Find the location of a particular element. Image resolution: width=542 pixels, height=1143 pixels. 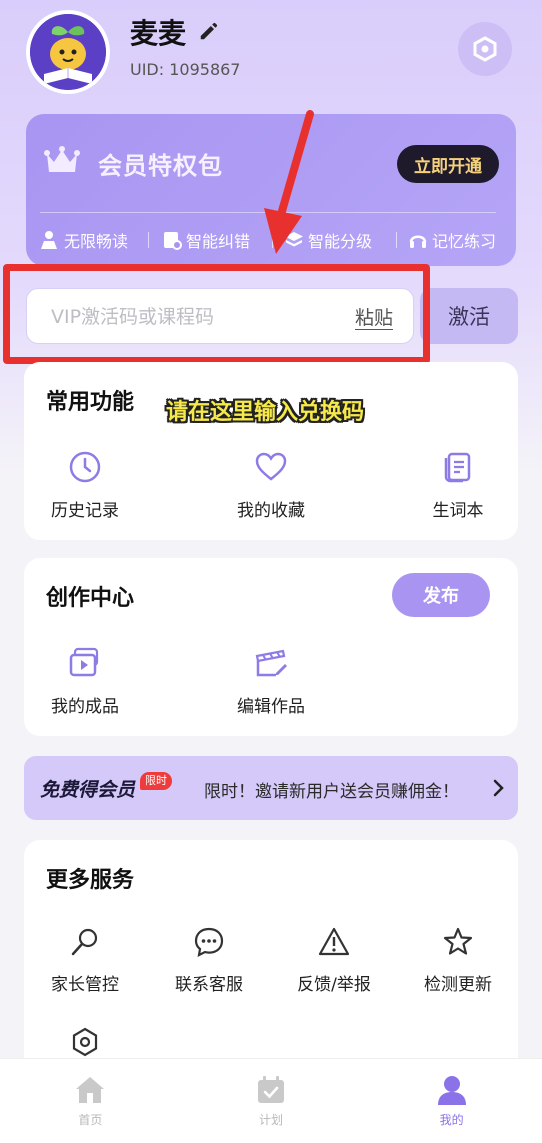

tab-home-label: 首页 is located at coordinates (90, 1120).